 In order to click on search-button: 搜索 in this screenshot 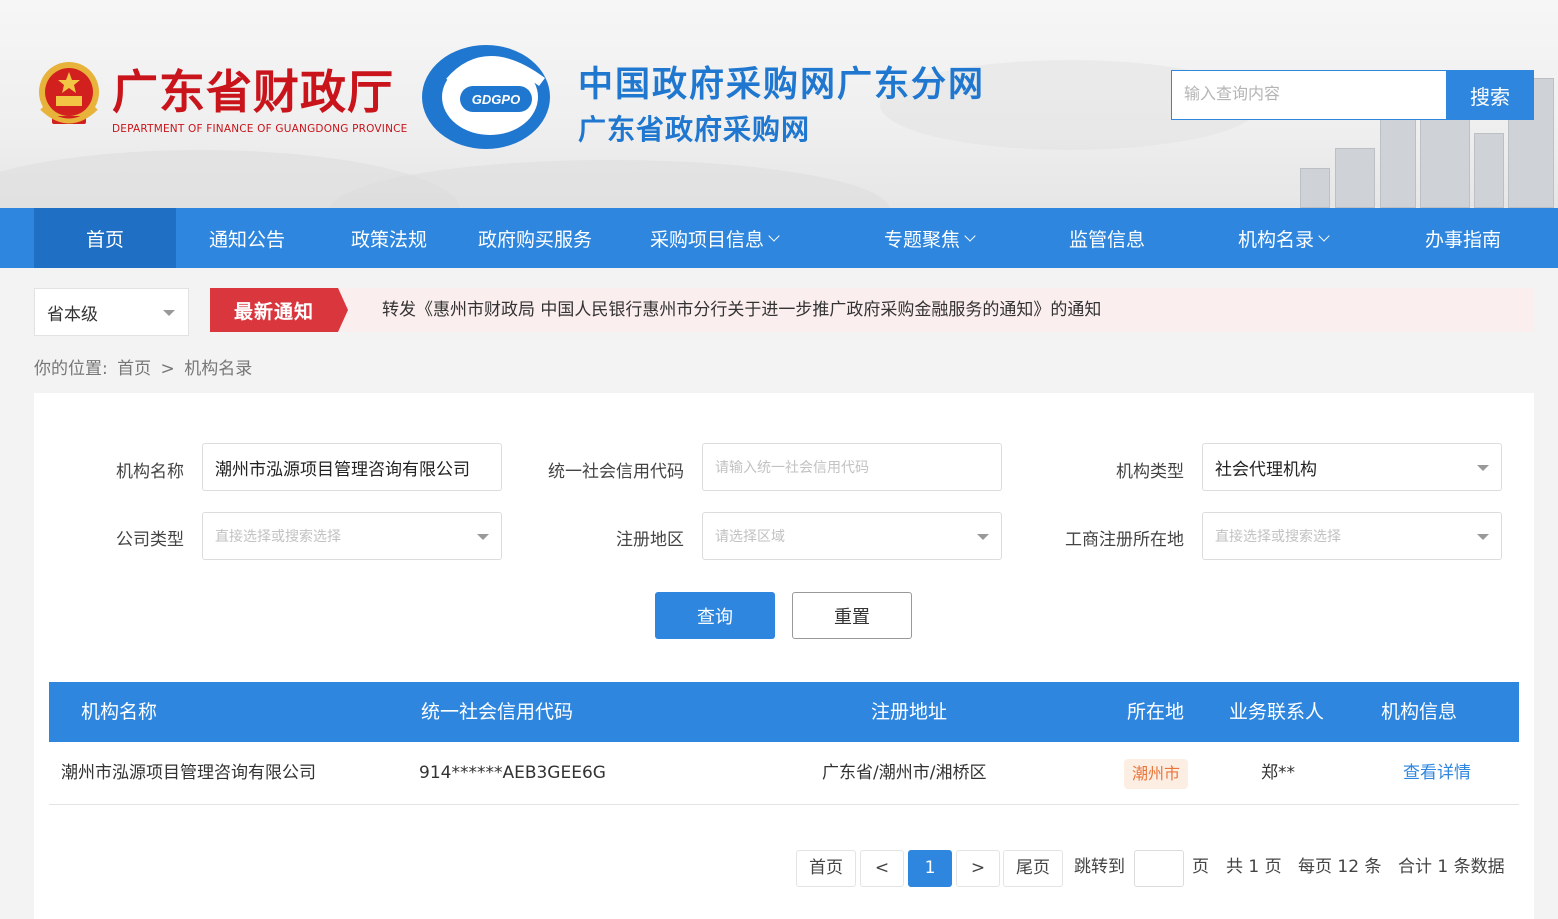, I will do `click(1490, 95)`.